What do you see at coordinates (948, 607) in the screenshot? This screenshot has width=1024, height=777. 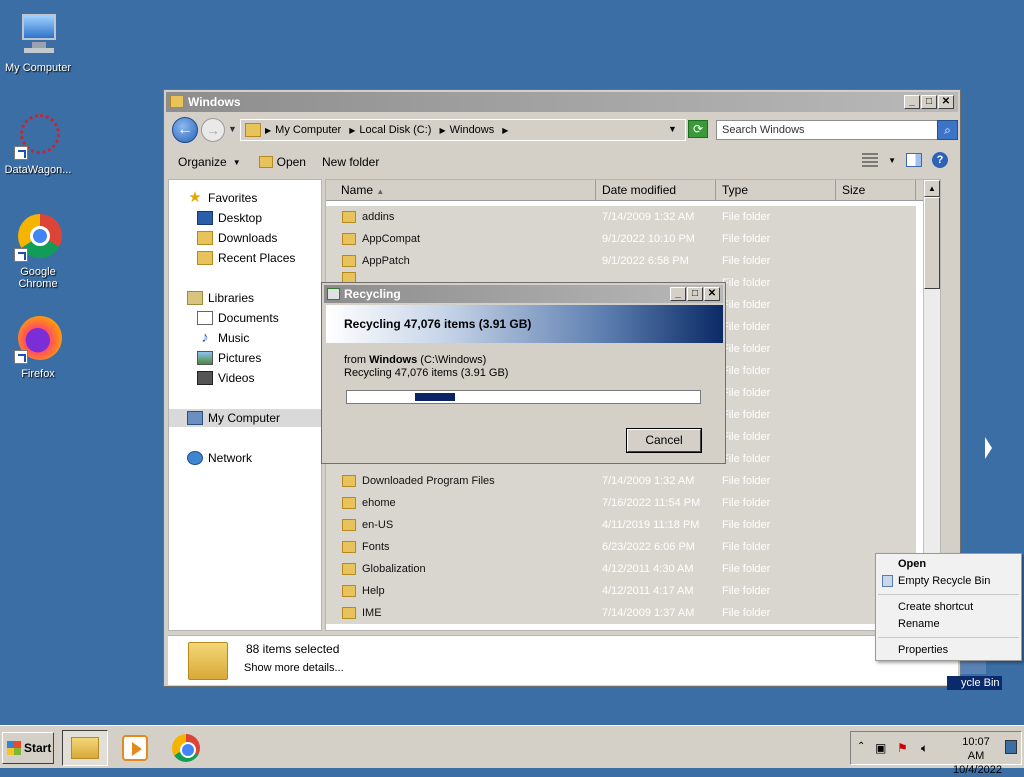 I see `menu-item-create-shortcut: Create shortcut` at bounding box center [948, 607].